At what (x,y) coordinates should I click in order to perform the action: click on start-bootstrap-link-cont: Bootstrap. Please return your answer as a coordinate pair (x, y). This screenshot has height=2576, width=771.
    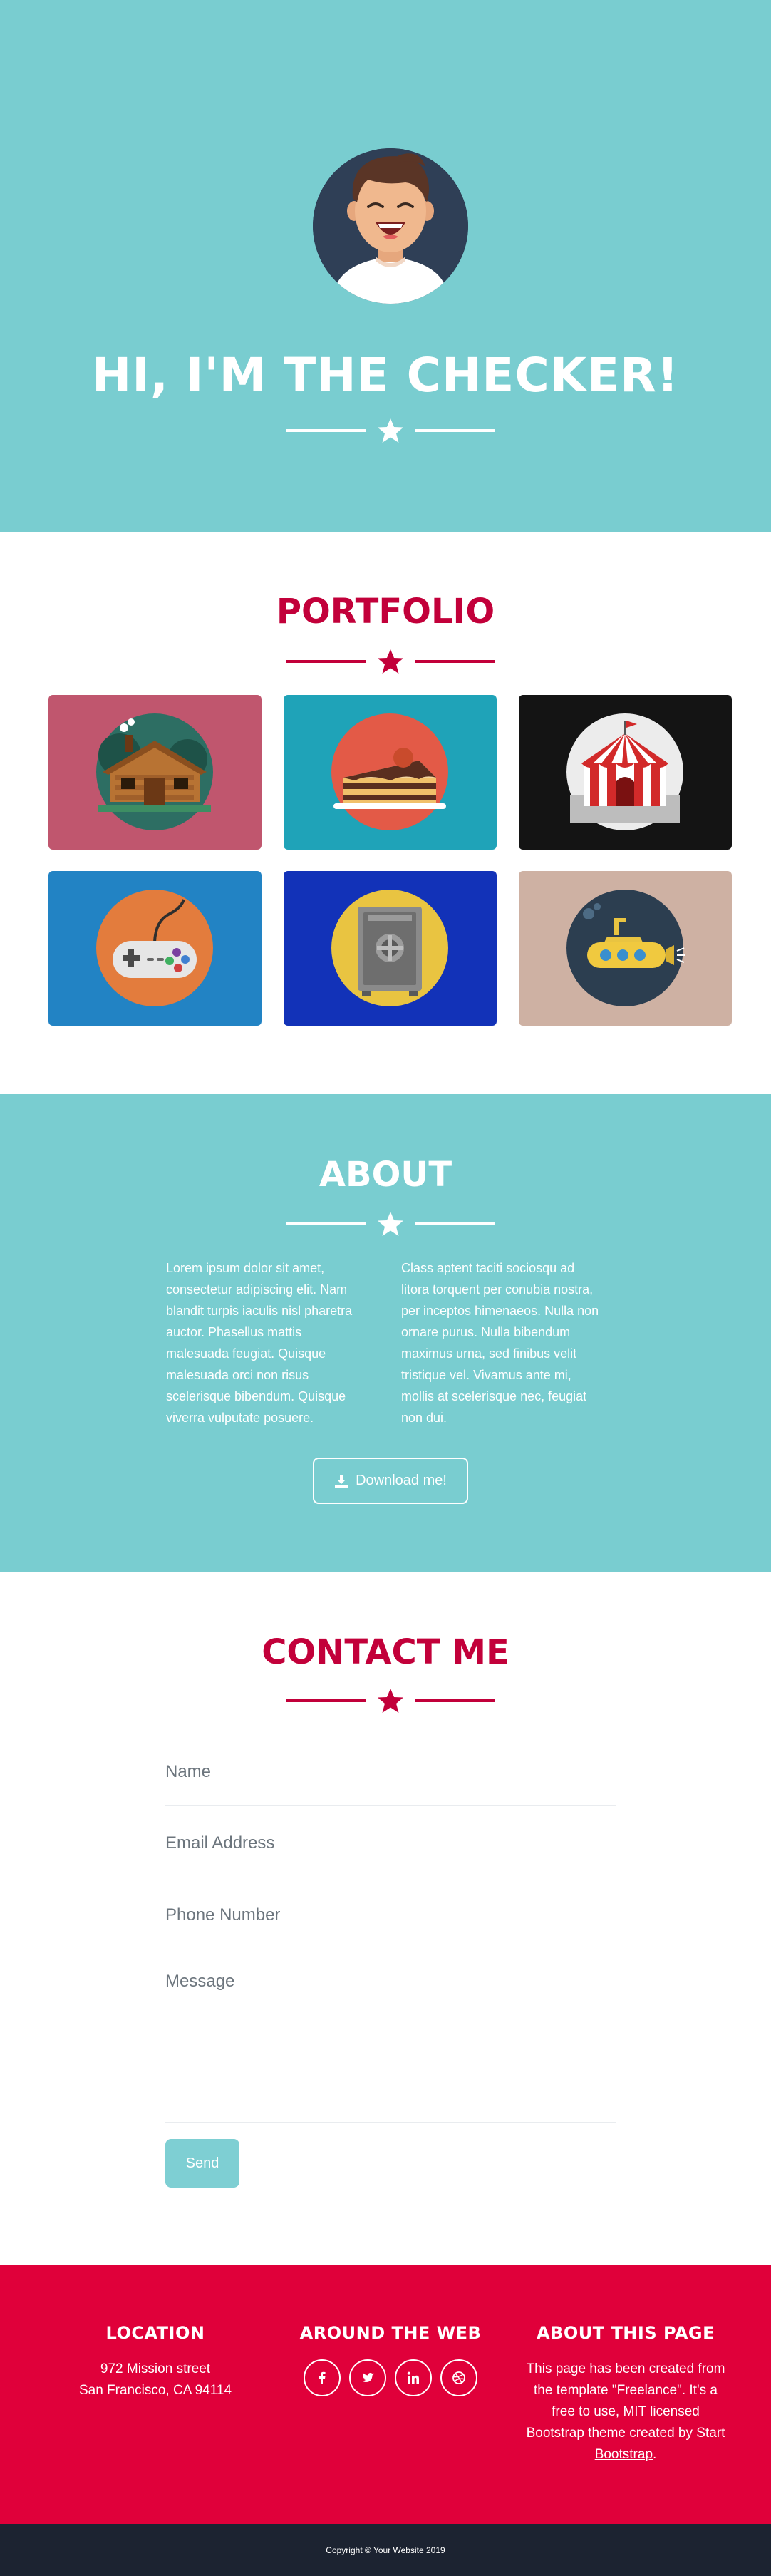
    Looking at the image, I should click on (624, 2454).